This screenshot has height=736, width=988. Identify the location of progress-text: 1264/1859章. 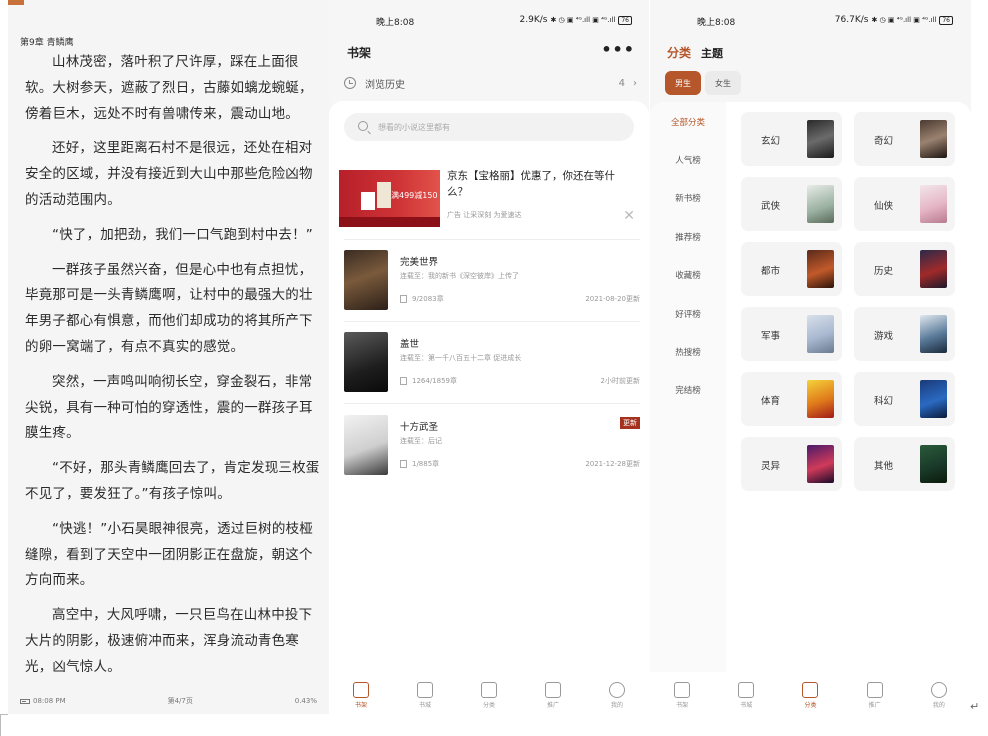
(434, 381).